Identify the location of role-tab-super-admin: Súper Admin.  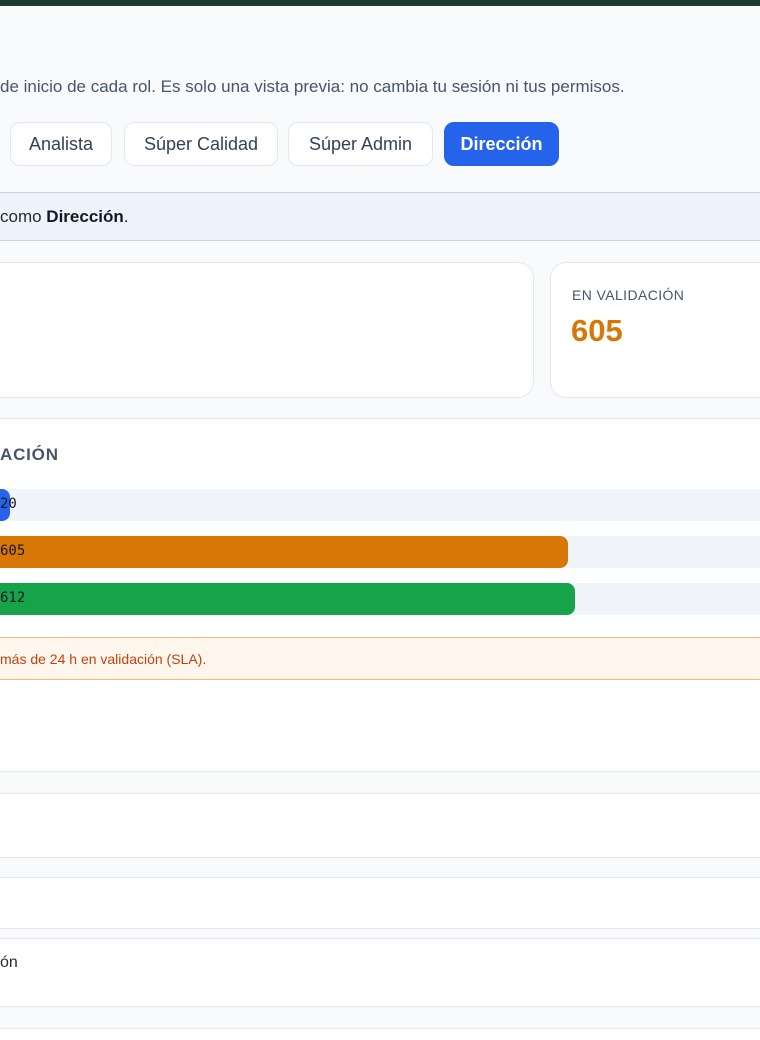
(360, 144).